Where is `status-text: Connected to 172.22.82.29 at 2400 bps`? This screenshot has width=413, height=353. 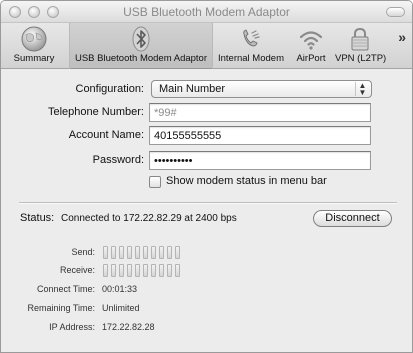
status-text: Connected to 172.22.82.29 at 2400 bps is located at coordinates (149, 218).